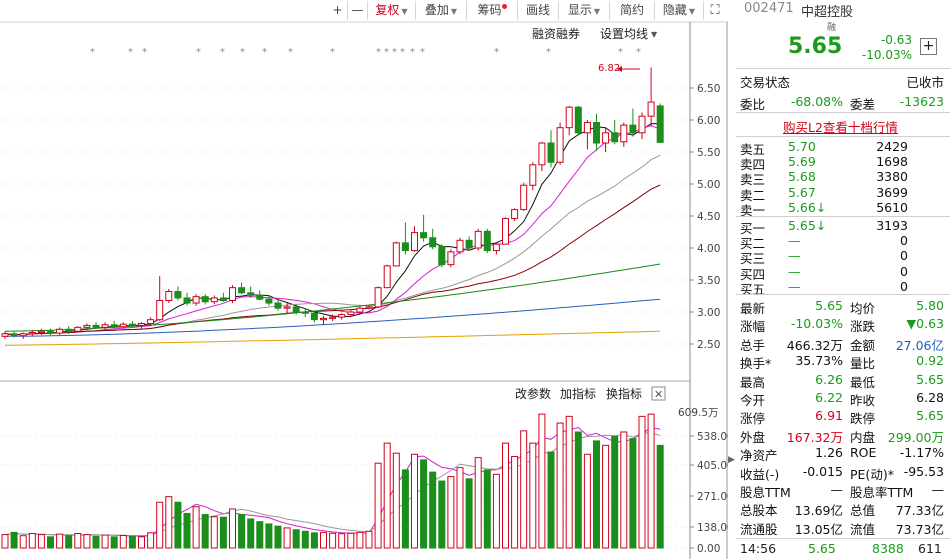 The height and width of the screenshot is (559, 950). Describe the element at coordinates (765, 82) in the screenshot. I see `status-label: 交易状态` at that location.